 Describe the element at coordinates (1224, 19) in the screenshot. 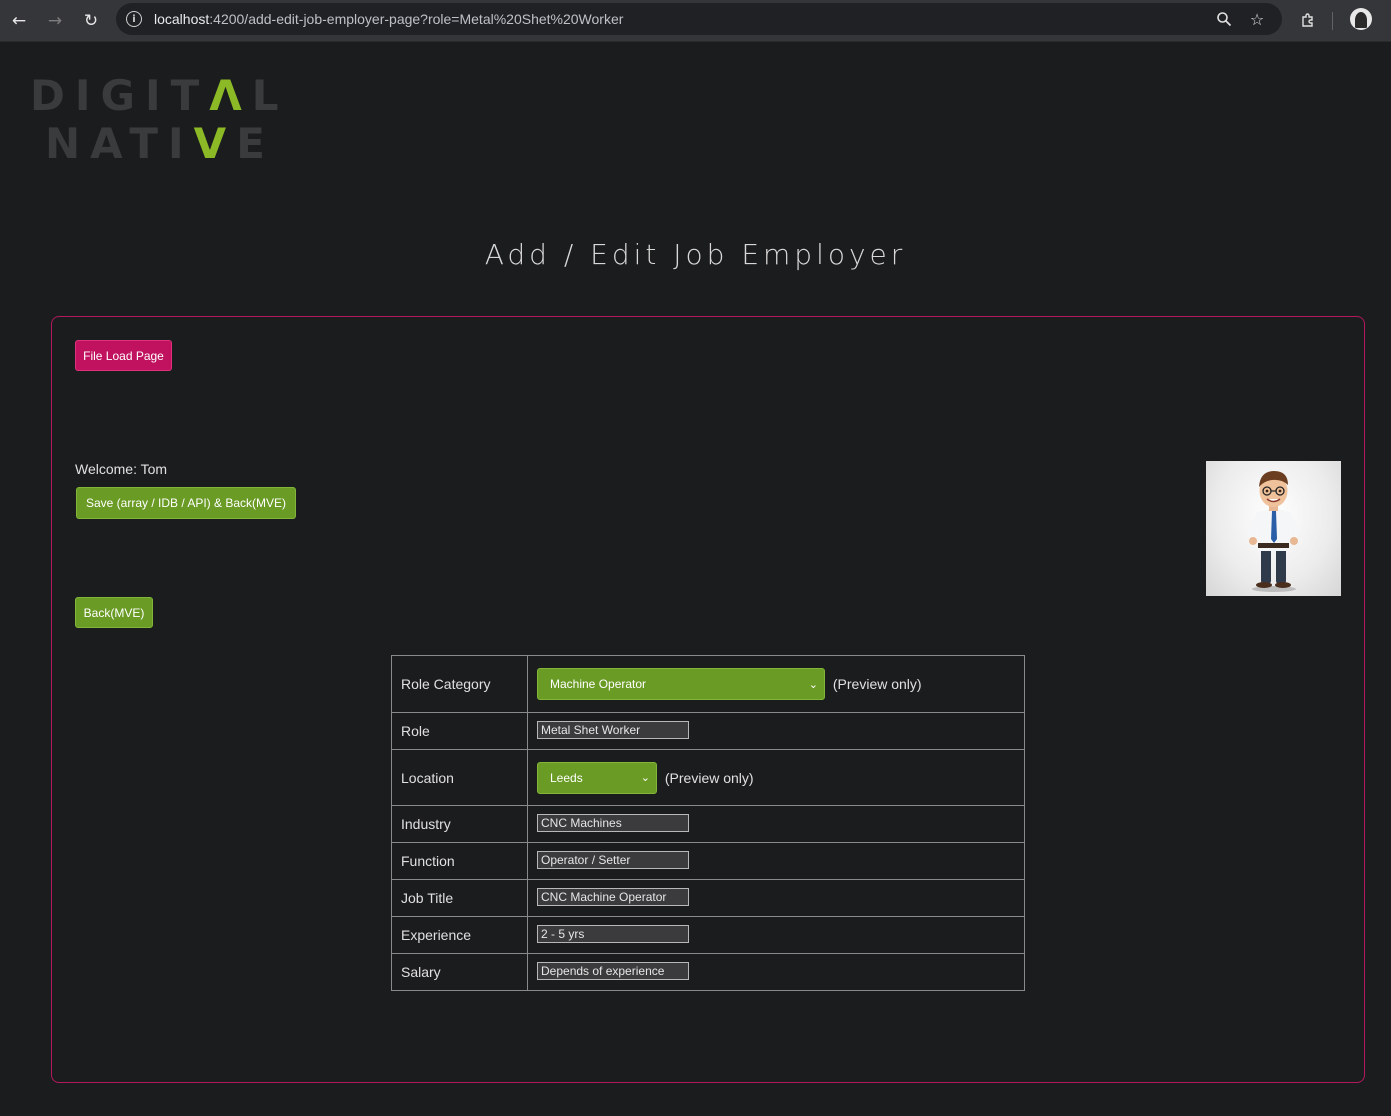

I see `zoom-icon` at that location.